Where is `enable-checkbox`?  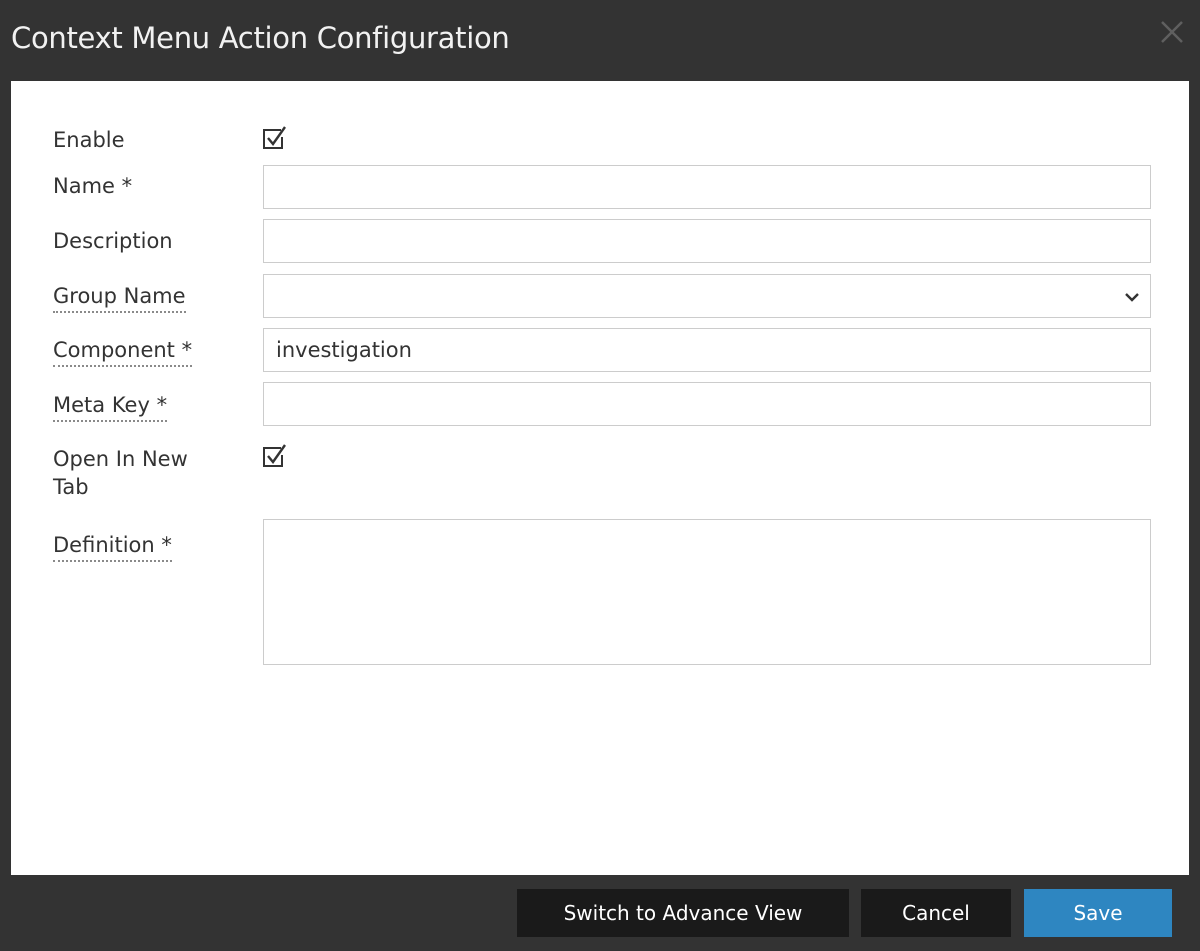 enable-checkbox is located at coordinates (274, 138).